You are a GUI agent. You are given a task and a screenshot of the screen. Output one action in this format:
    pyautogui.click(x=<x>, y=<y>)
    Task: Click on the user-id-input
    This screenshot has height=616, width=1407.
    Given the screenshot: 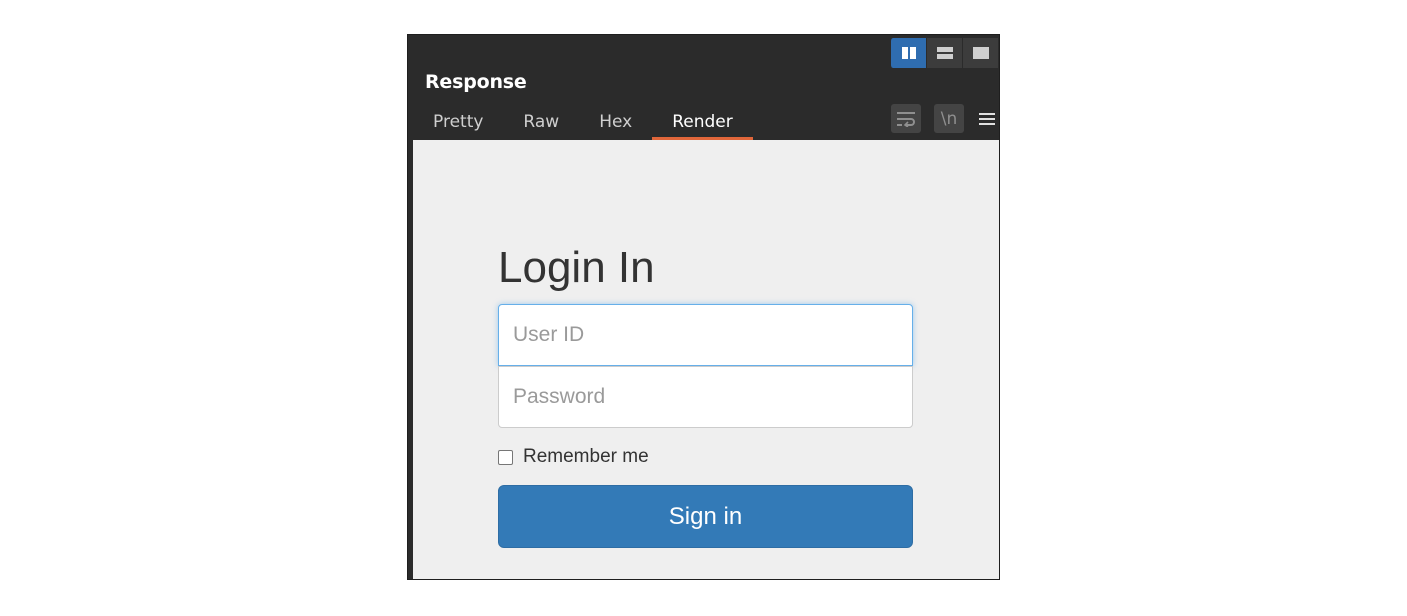 What is the action you would take?
    pyautogui.click(x=705, y=335)
    